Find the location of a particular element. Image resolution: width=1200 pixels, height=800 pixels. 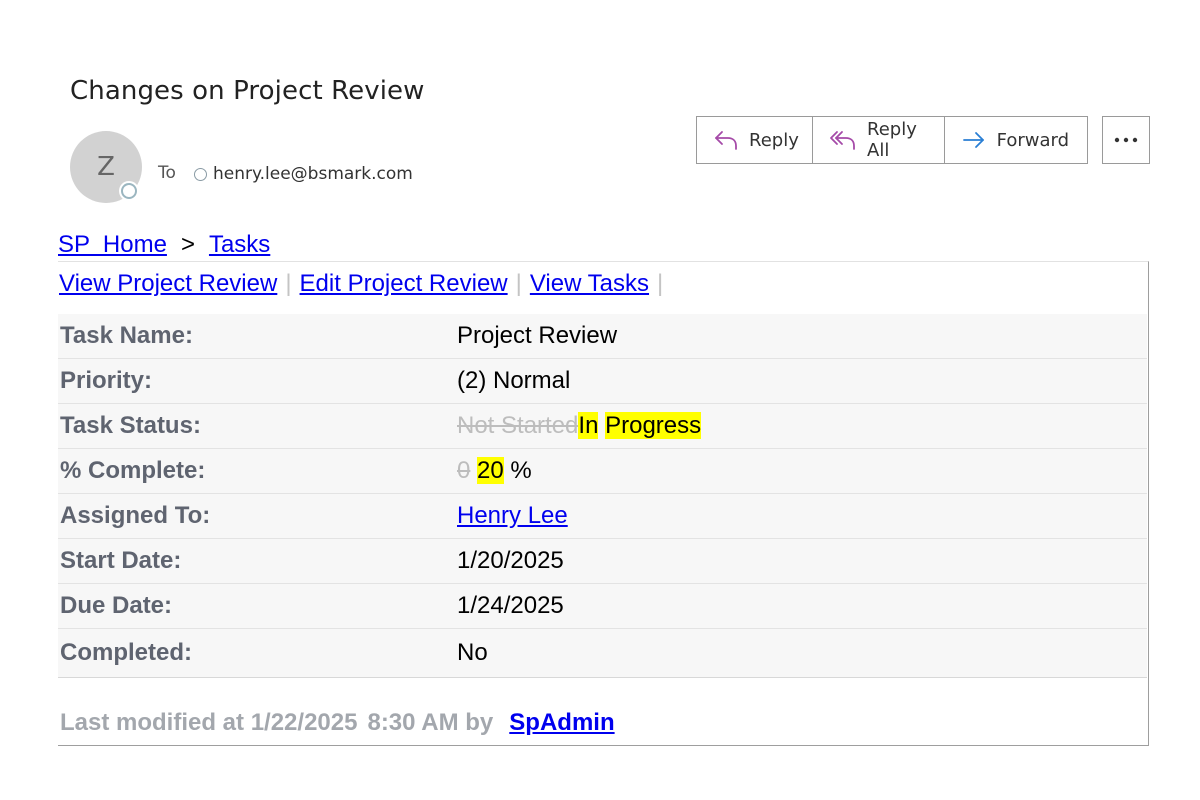

recipient-chip: henry.lee@bsmark.com is located at coordinates (303, 174).